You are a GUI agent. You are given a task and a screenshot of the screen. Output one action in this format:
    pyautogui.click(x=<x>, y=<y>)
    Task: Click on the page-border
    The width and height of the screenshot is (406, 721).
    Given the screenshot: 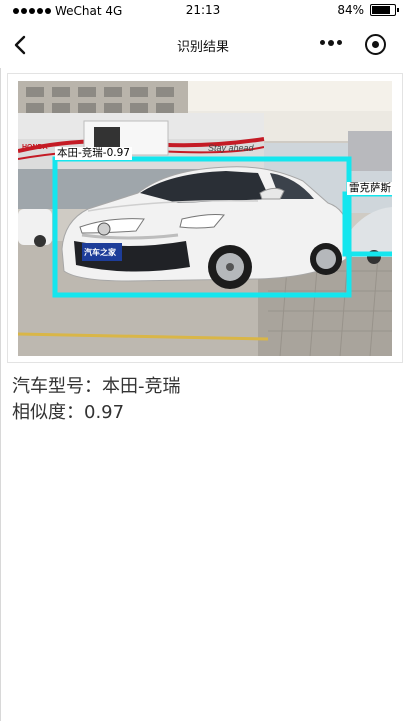 What is the action you would take?
    pyautogui.click(x=0, y=394)
    